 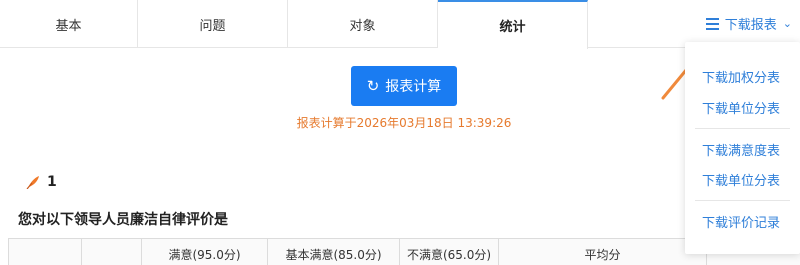 I want to click on table-header-satisfied: 满意(95.0分), so click(x=204, y=252).